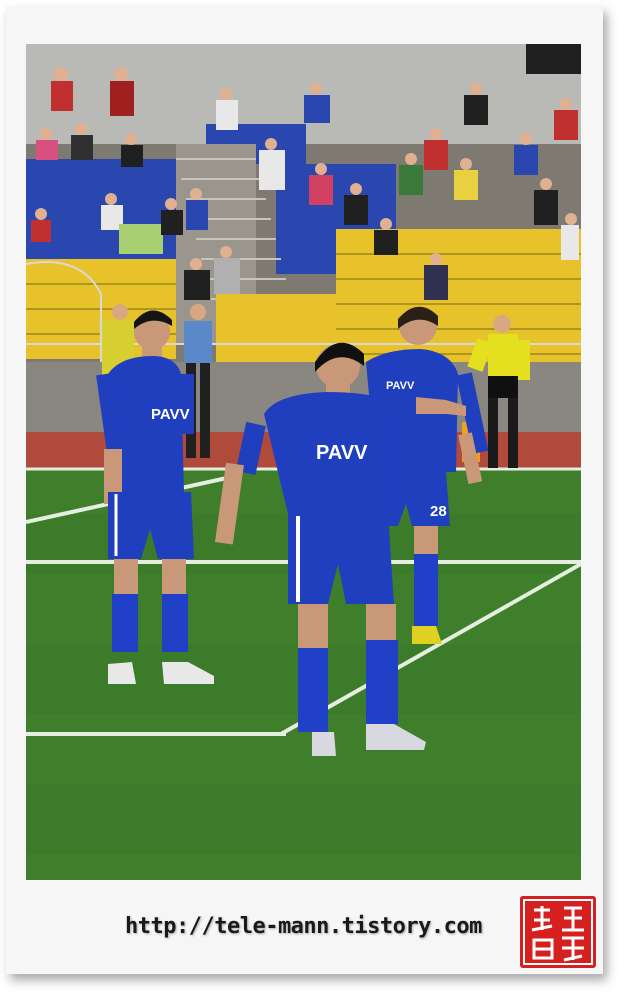 The width and height of the screenshot is (626, 1000). I want to click on shirt-number: 28, so click(438, 511).